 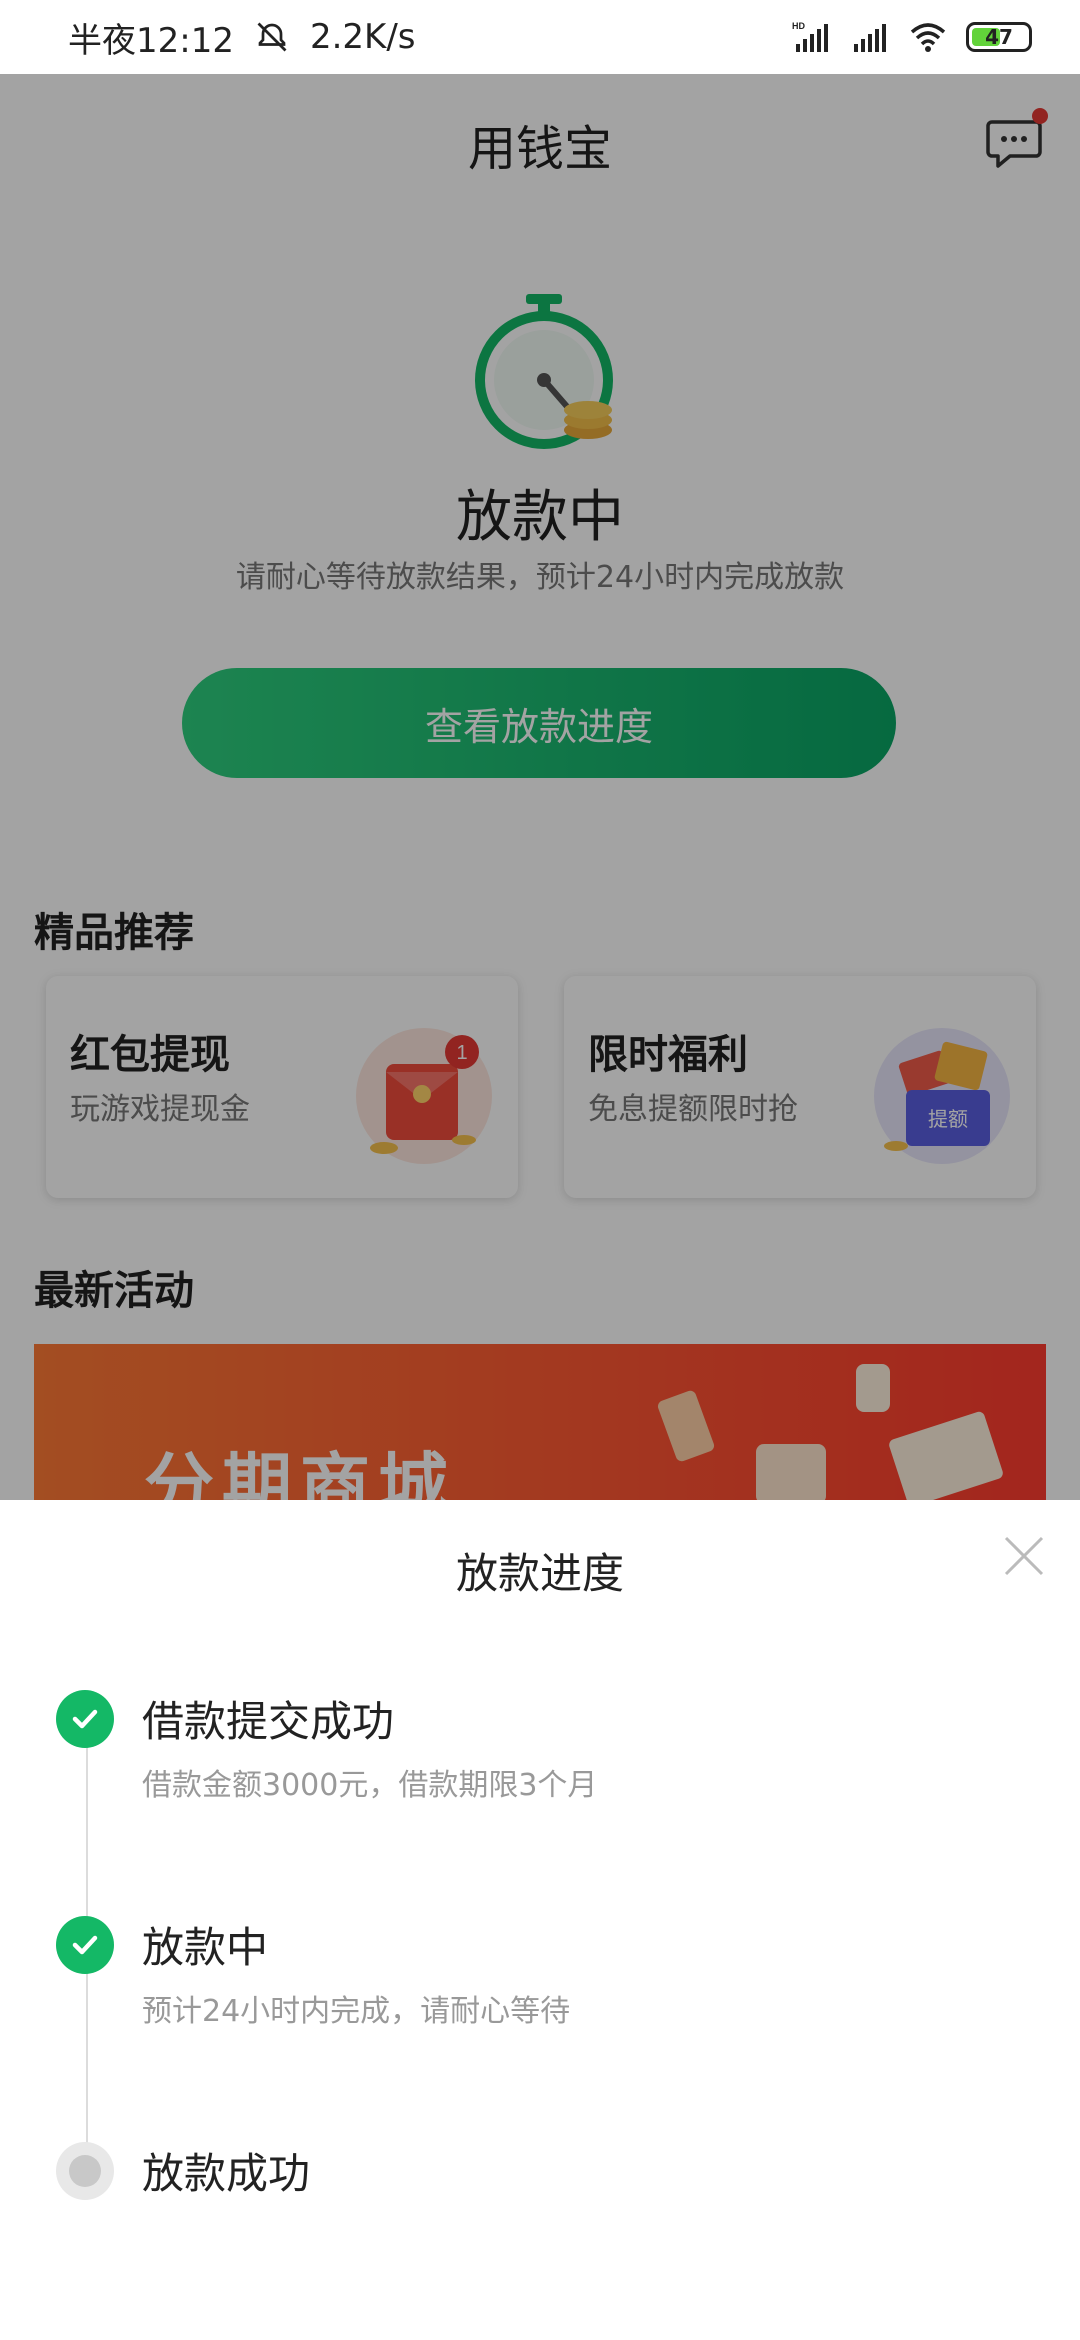 I want to click on net-speed: 2.2K/s, so click(x=362, y=37).